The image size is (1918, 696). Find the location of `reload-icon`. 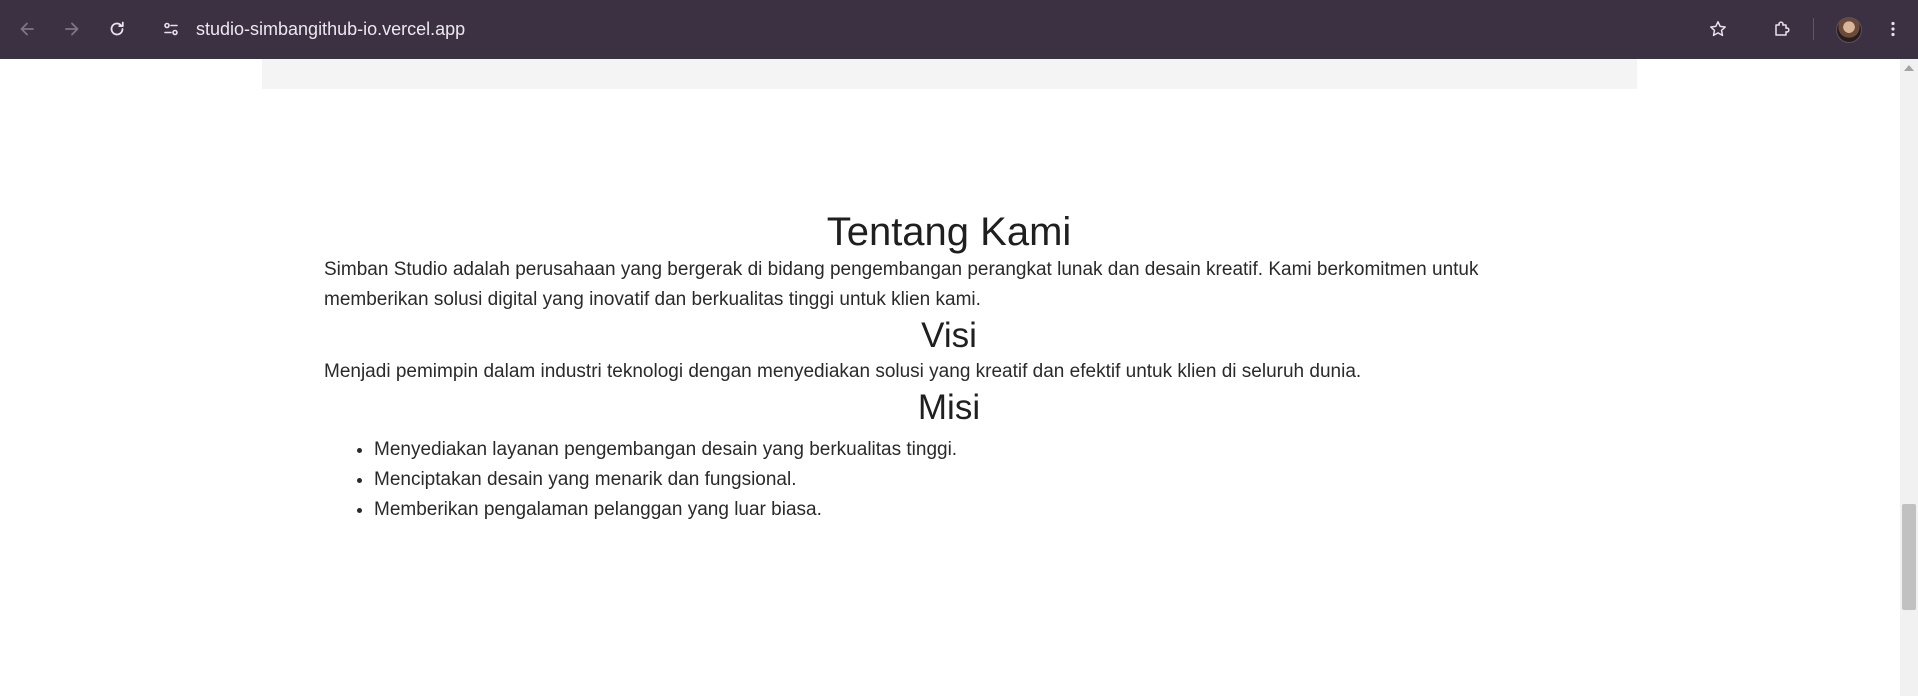

reload-icon is located at coordinates (117, 28).